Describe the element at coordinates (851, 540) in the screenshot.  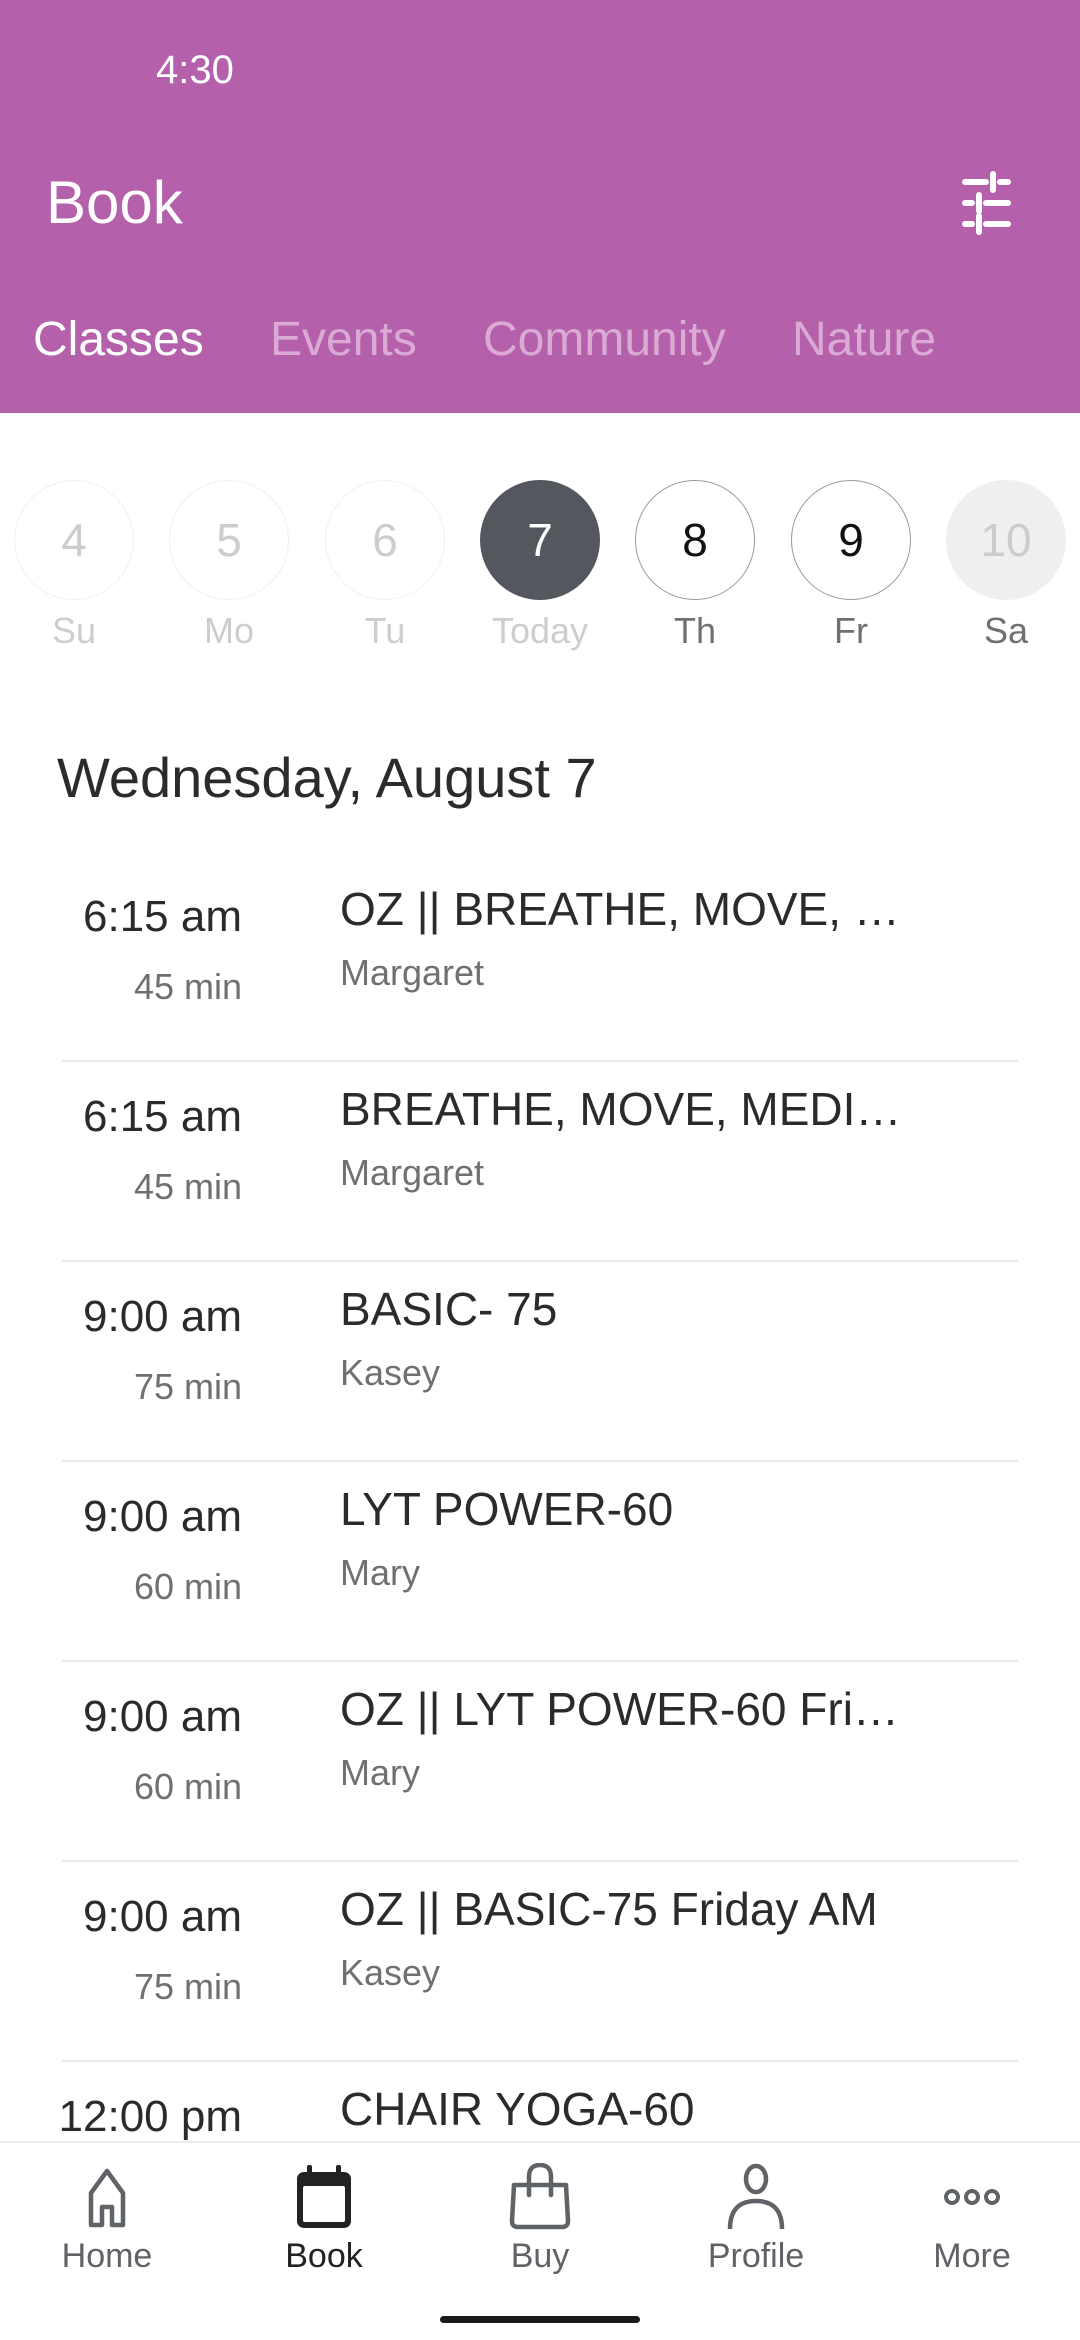
I see `date-circle: 9` at that location.